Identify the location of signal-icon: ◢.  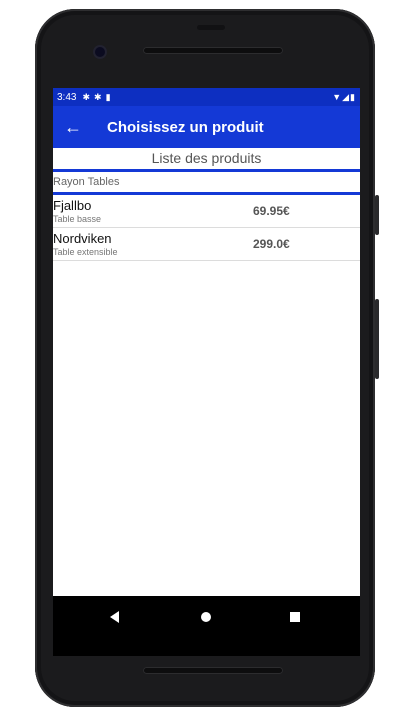
(346, 96).